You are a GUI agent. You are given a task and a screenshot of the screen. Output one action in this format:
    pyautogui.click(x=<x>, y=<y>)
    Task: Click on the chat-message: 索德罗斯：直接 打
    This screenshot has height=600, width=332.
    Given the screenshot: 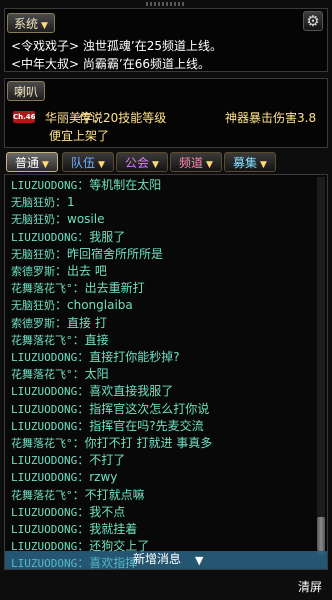 What is the action you would take?
    pyautogui.click(x=59, y=323)
    